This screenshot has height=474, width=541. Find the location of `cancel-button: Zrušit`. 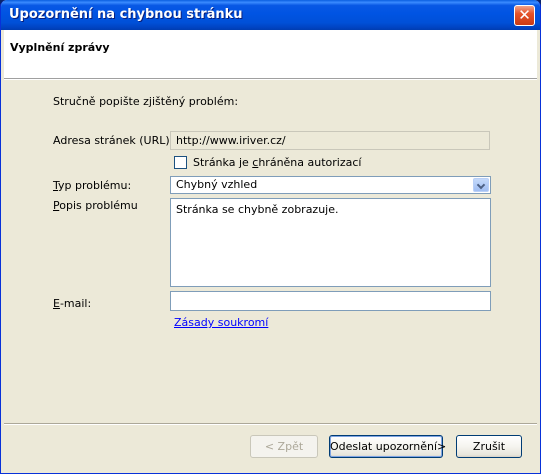

cancel-button: Zrušit is located at coordinates (489, 446).